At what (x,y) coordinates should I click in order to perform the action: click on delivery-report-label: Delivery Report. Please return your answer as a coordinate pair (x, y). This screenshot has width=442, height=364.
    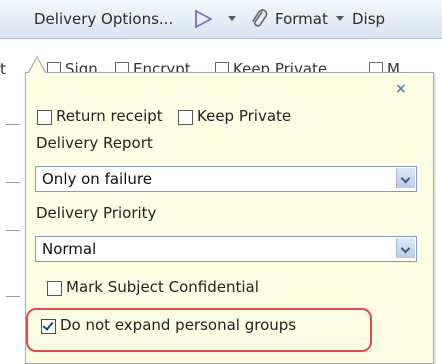
    Looking at the image, I should click on (94, 143).